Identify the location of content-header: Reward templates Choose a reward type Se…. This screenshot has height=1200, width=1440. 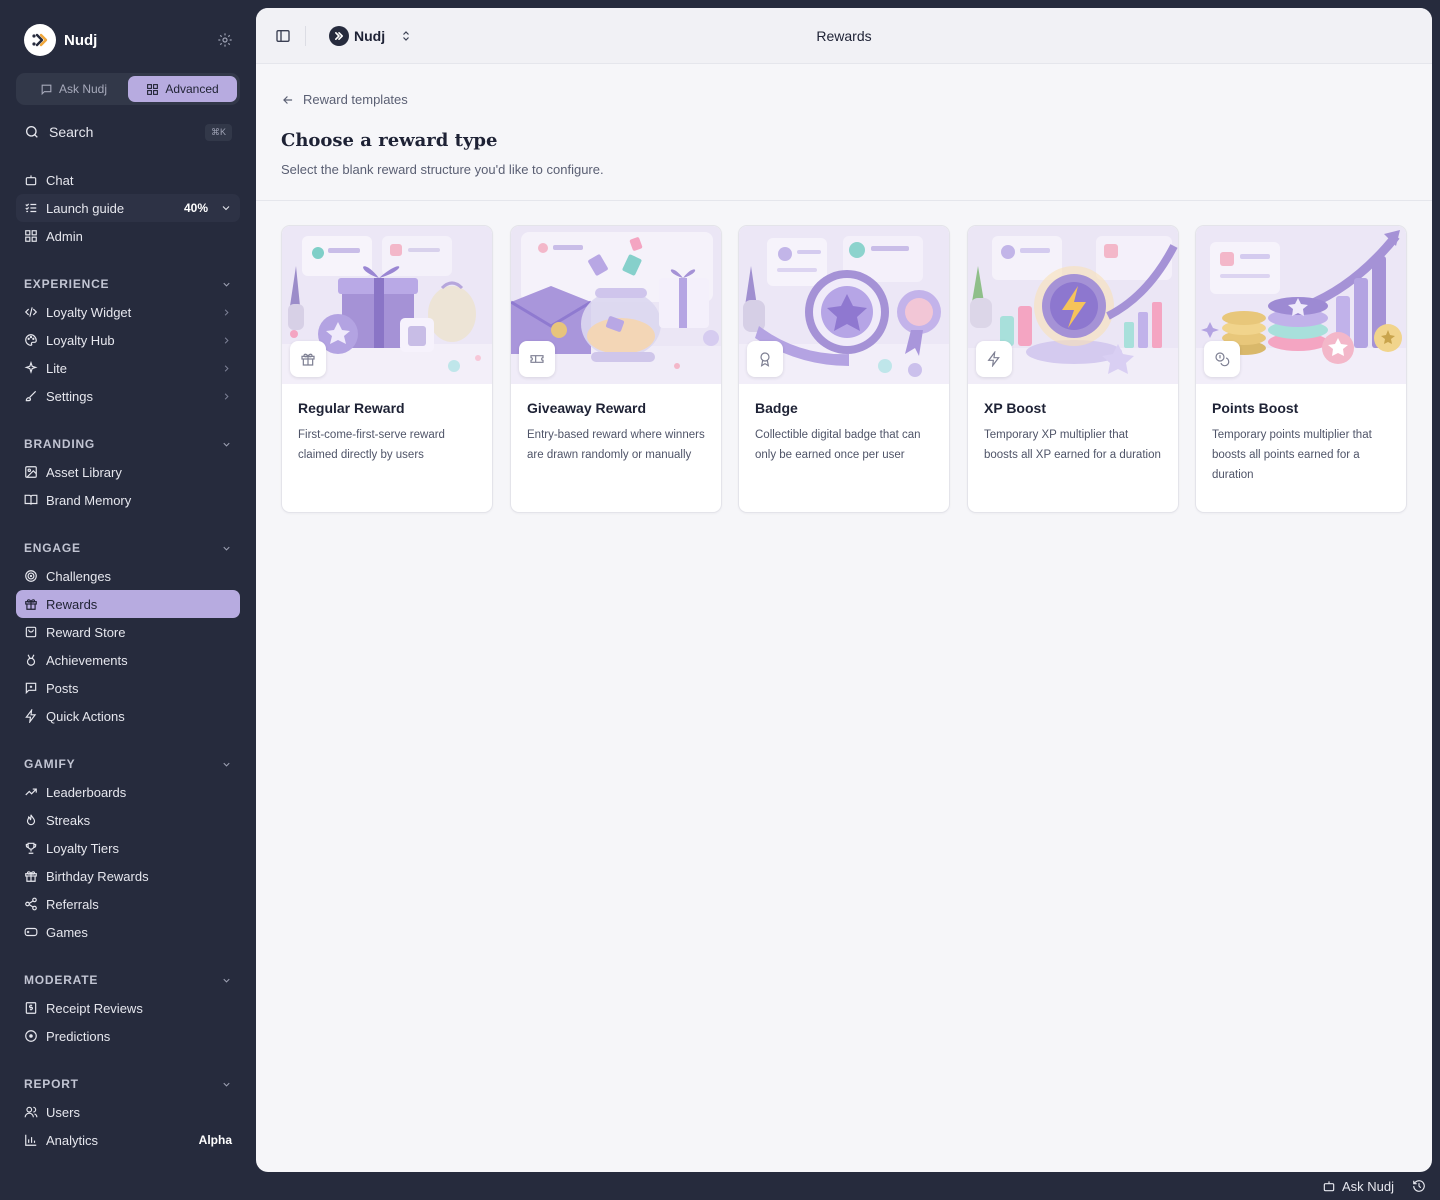
(844, 132).